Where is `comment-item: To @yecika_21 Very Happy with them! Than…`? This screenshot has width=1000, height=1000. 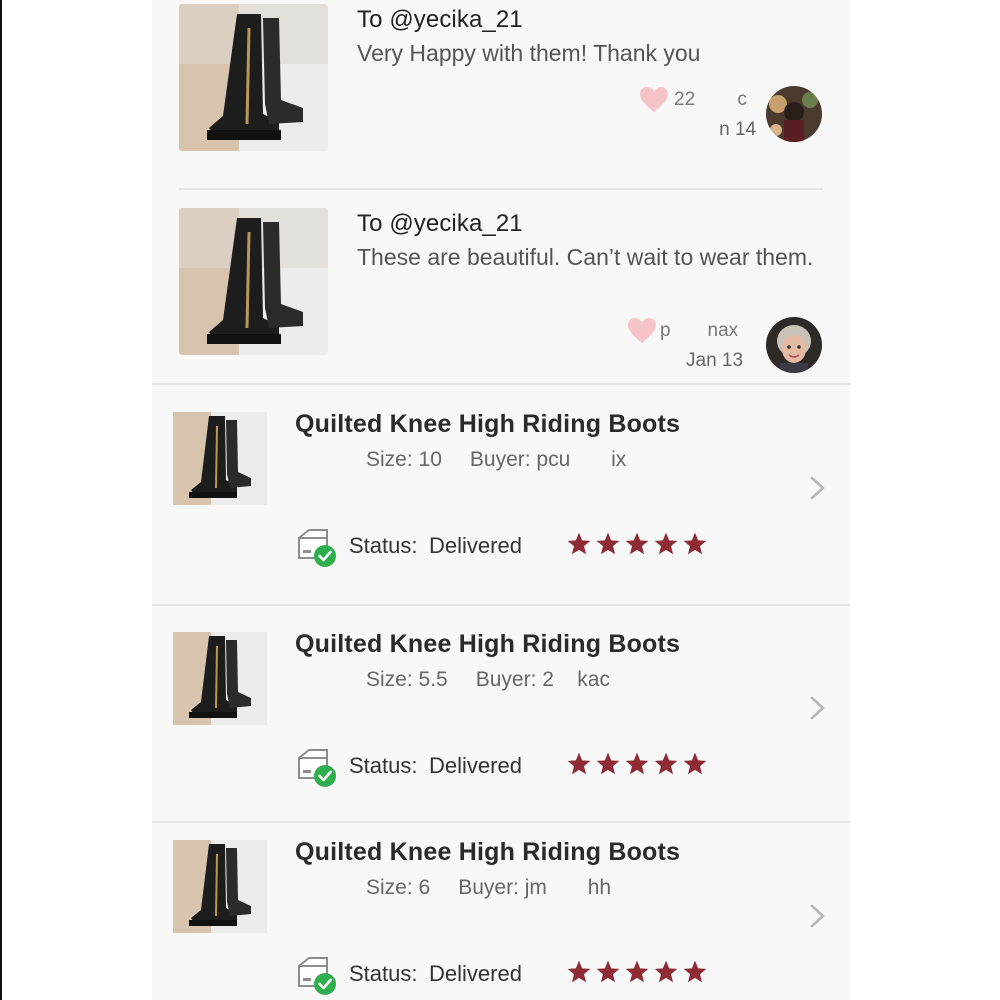
comment-item: To @yecika_21 Very Happy with them! Than… is located at coordinates (501, 95).